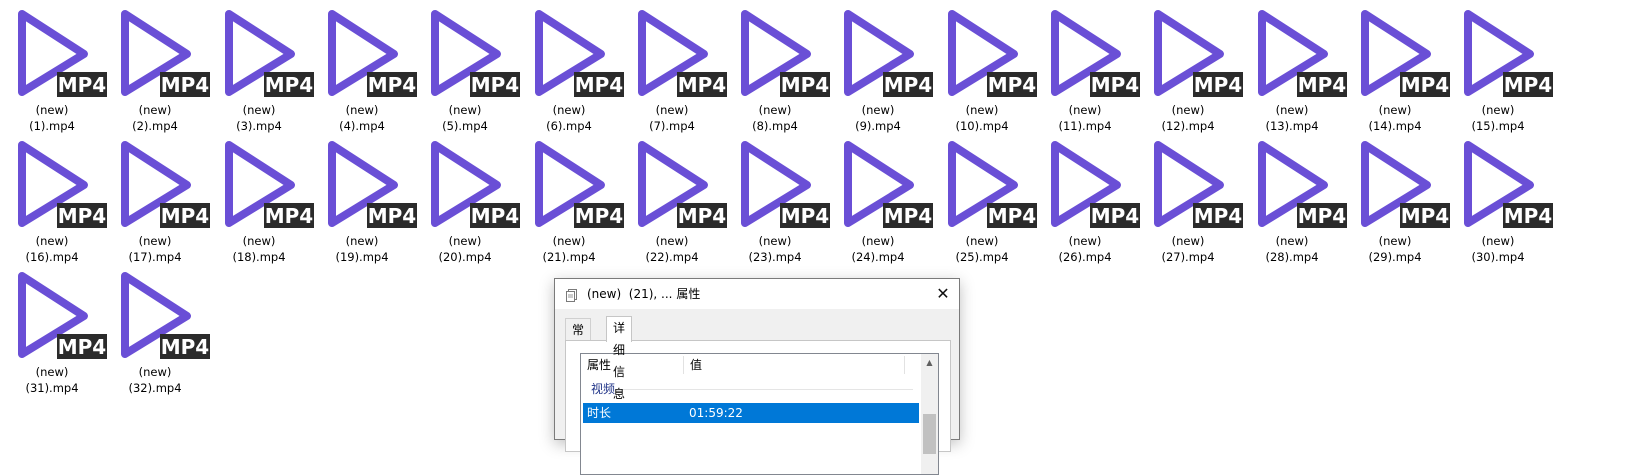 The width and height of the screenshot is (1626, 475). Describe the element at coordinates (260, 197) in the screenshot. I see `file-item: MP4 (new) (18).mp4` at that location.